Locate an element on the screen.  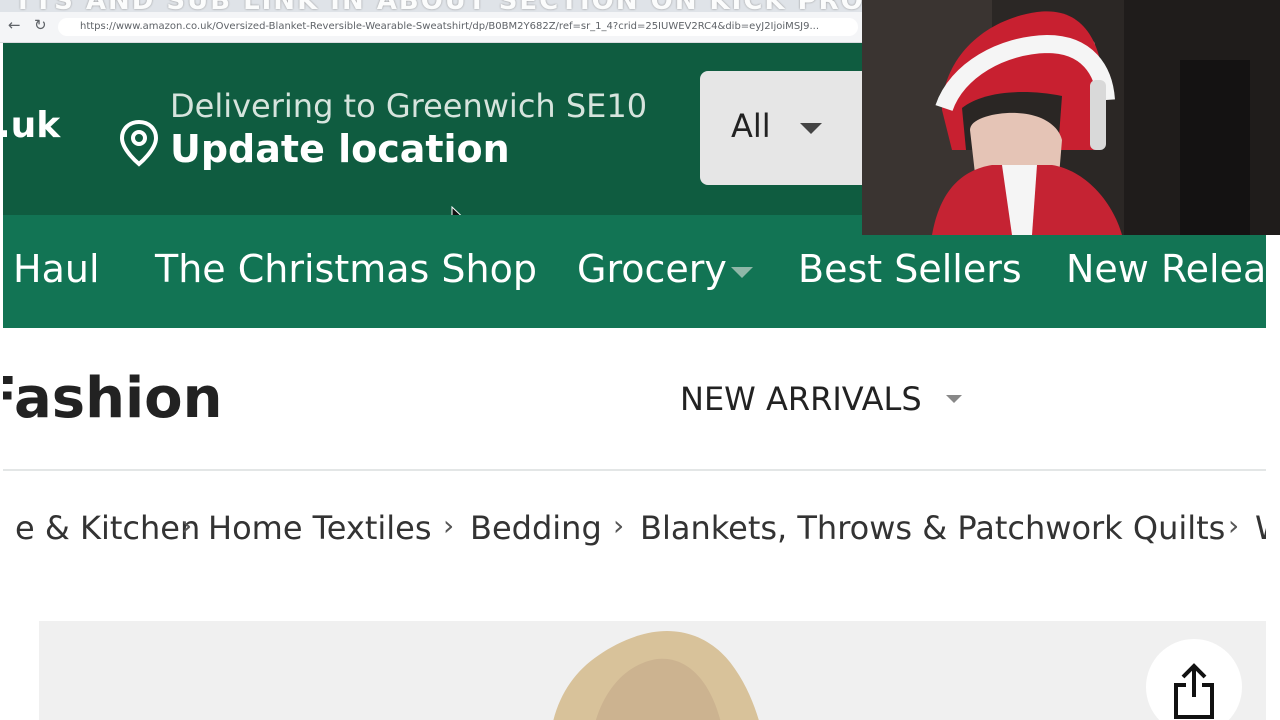
share-button is located at coordinates (1194, 679).